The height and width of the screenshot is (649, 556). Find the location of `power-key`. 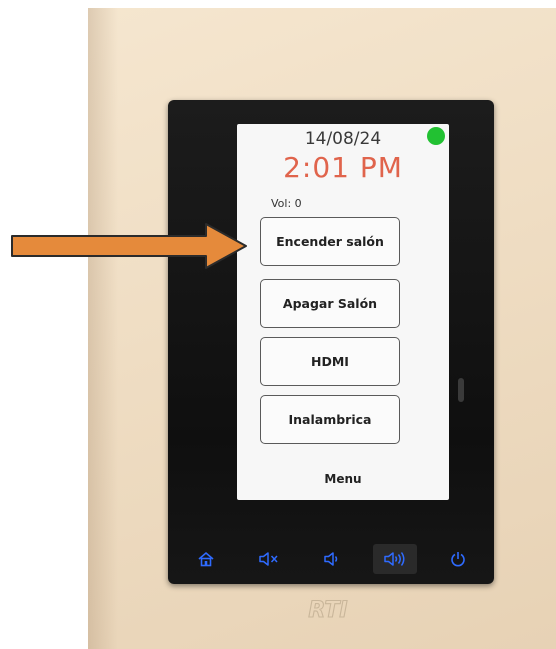

power-key is located at coordinates (458, 559).